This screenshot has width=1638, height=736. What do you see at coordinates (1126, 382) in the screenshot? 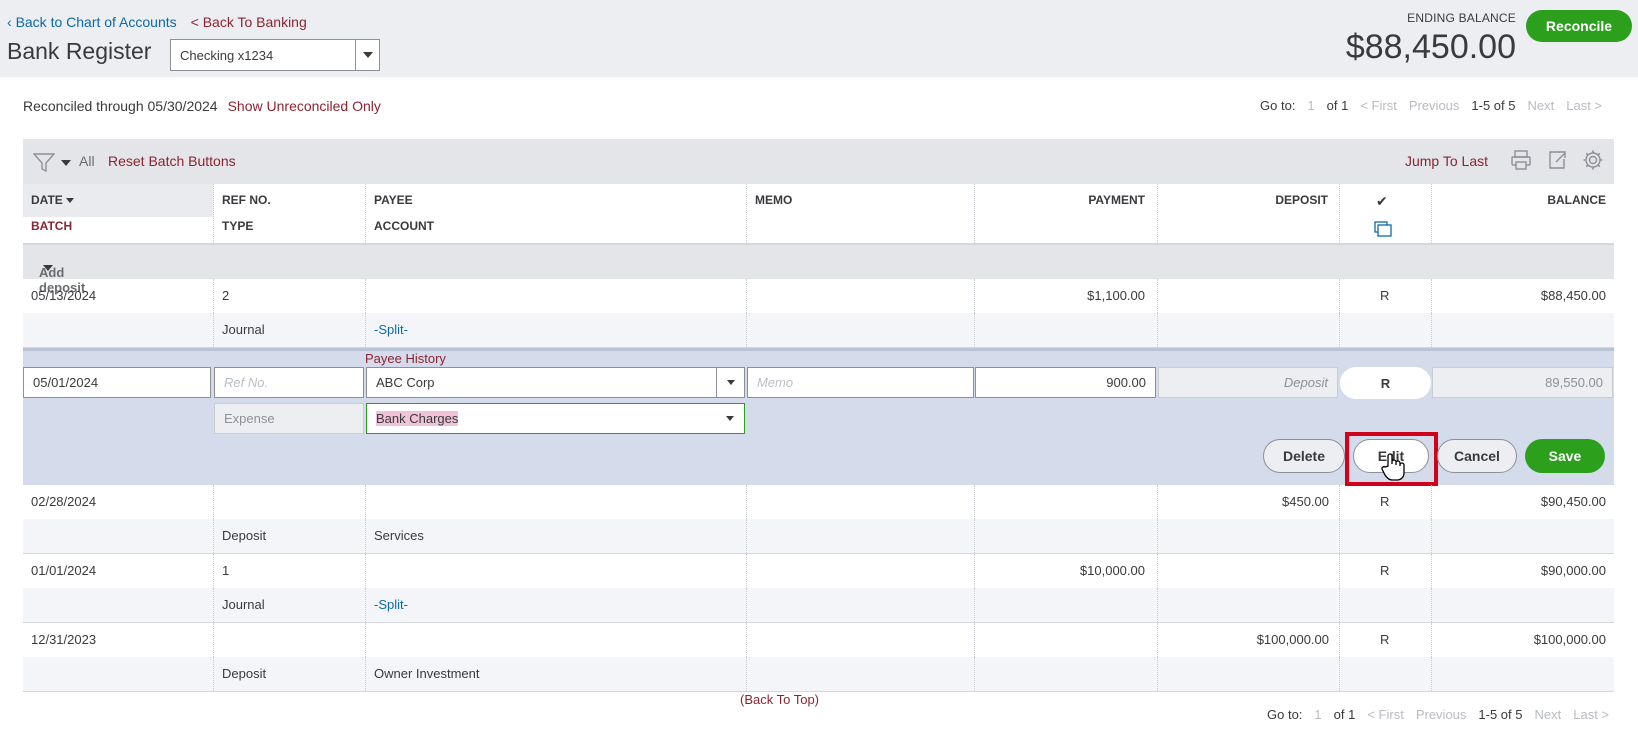
I see `payment-field-value: 900.00` at bounding box center [1126, 382].